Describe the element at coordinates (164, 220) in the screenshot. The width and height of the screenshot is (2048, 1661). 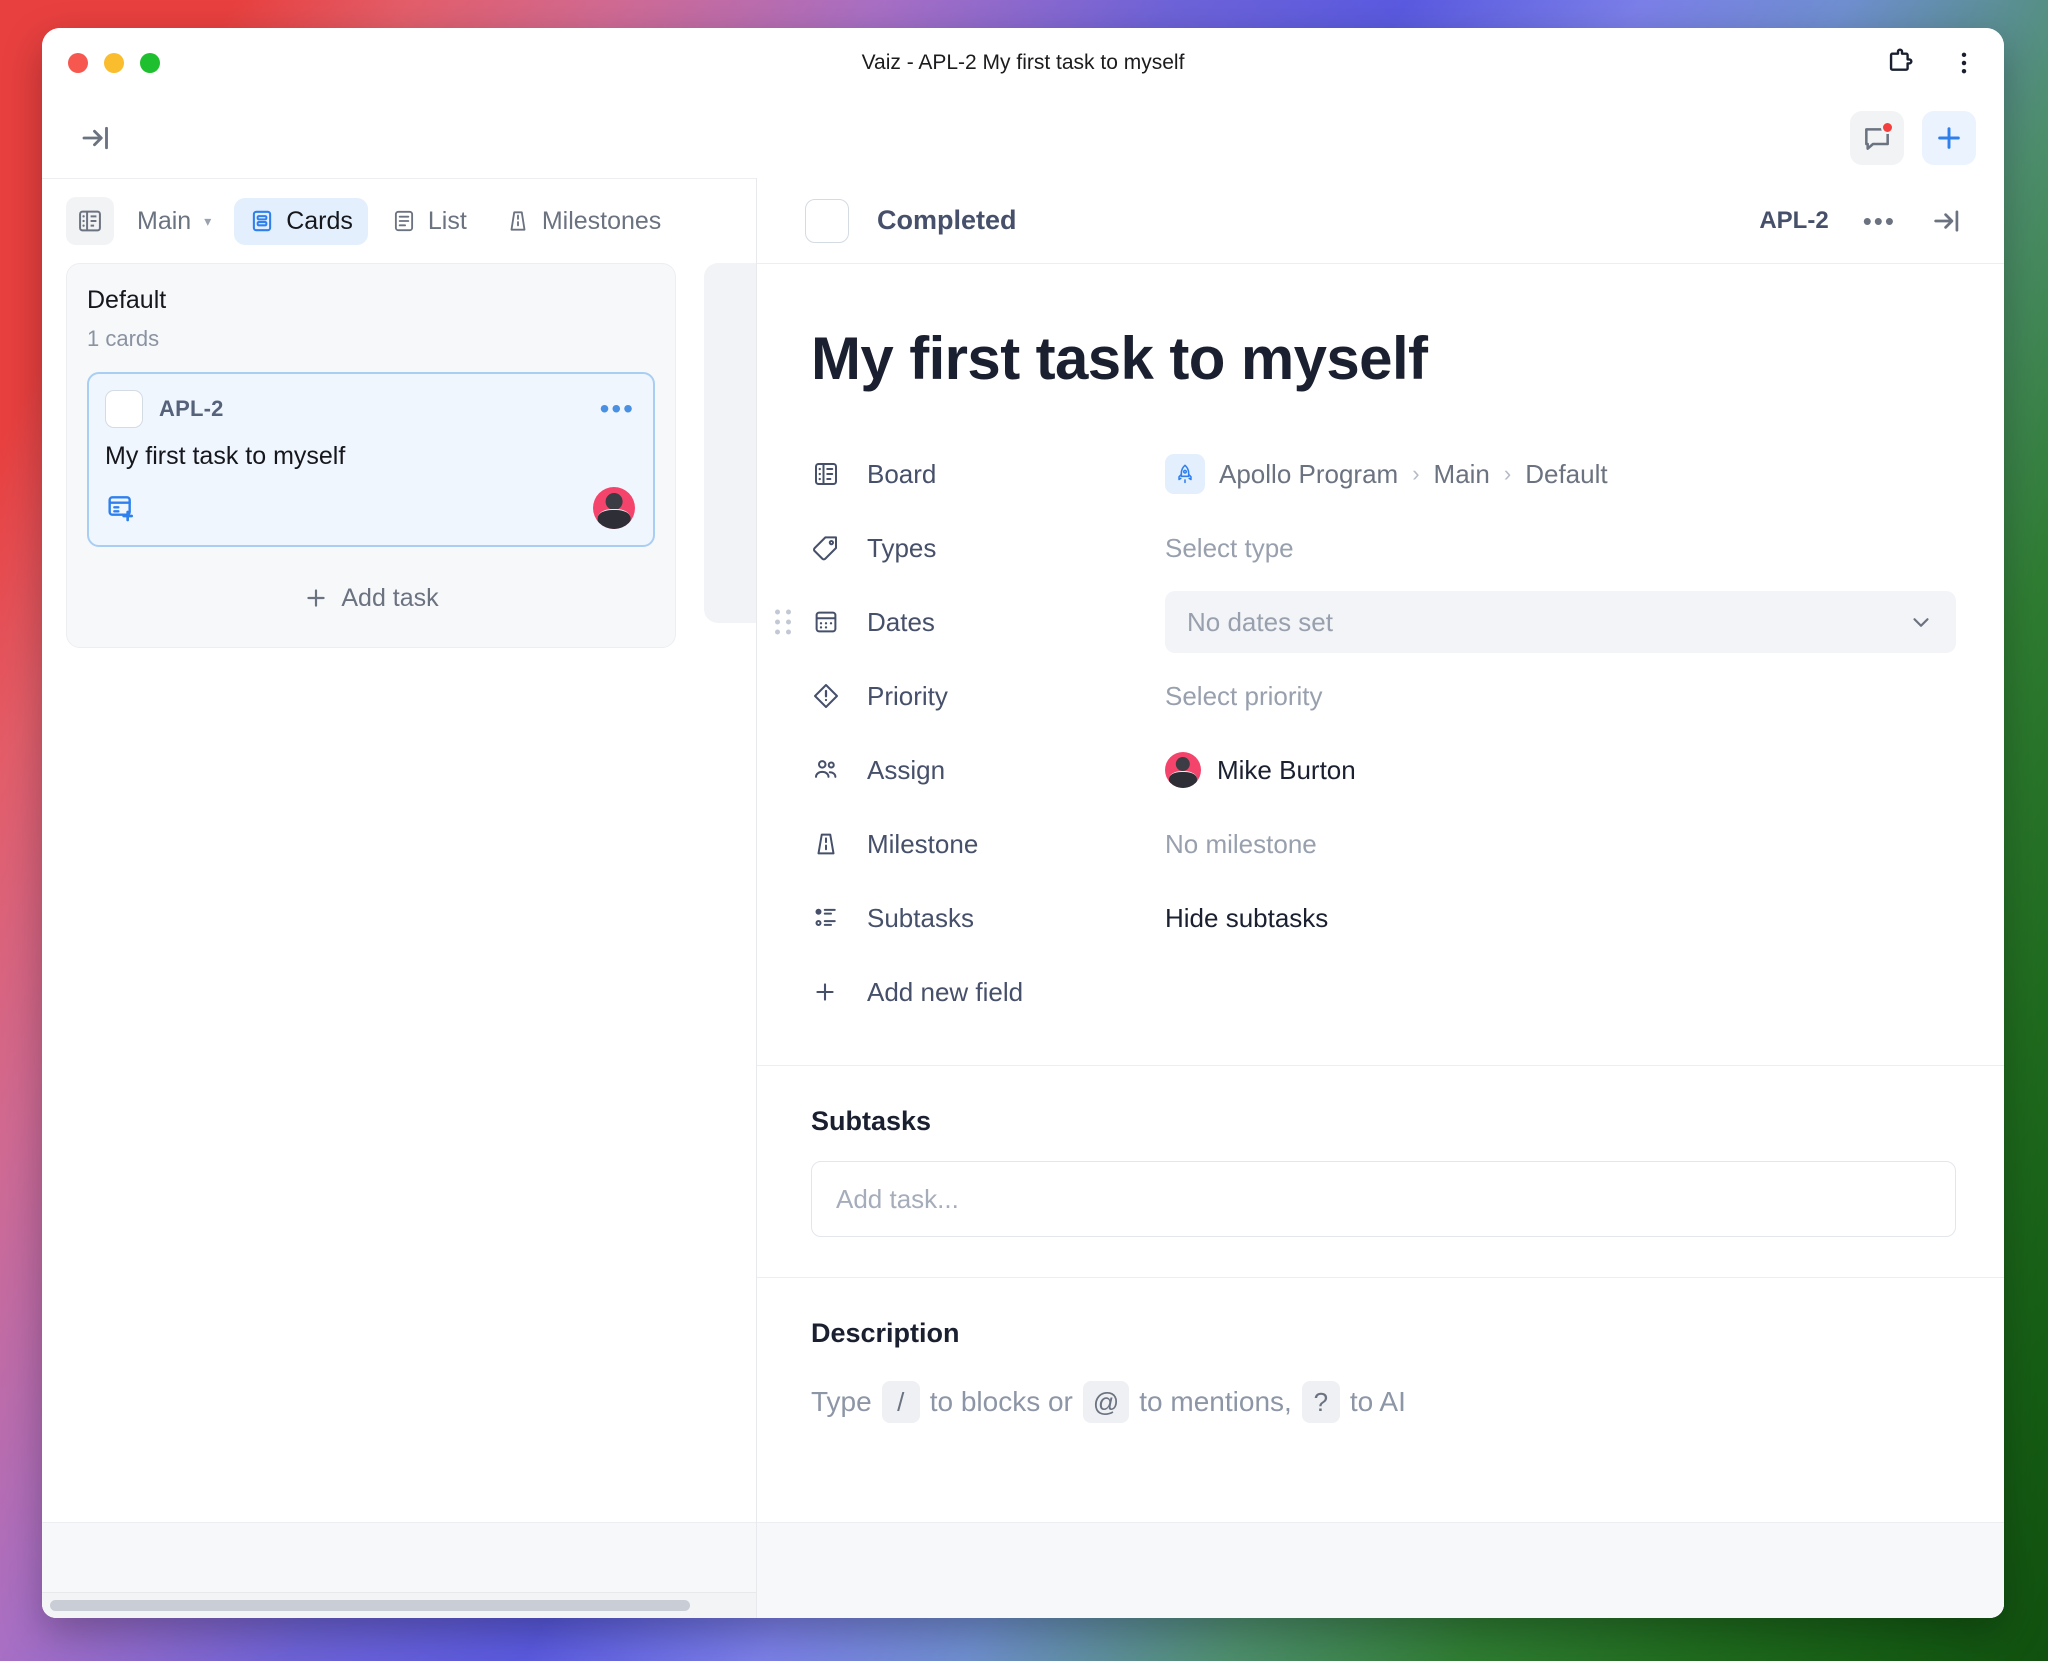
I see `board-selector-label: Main` at that location.